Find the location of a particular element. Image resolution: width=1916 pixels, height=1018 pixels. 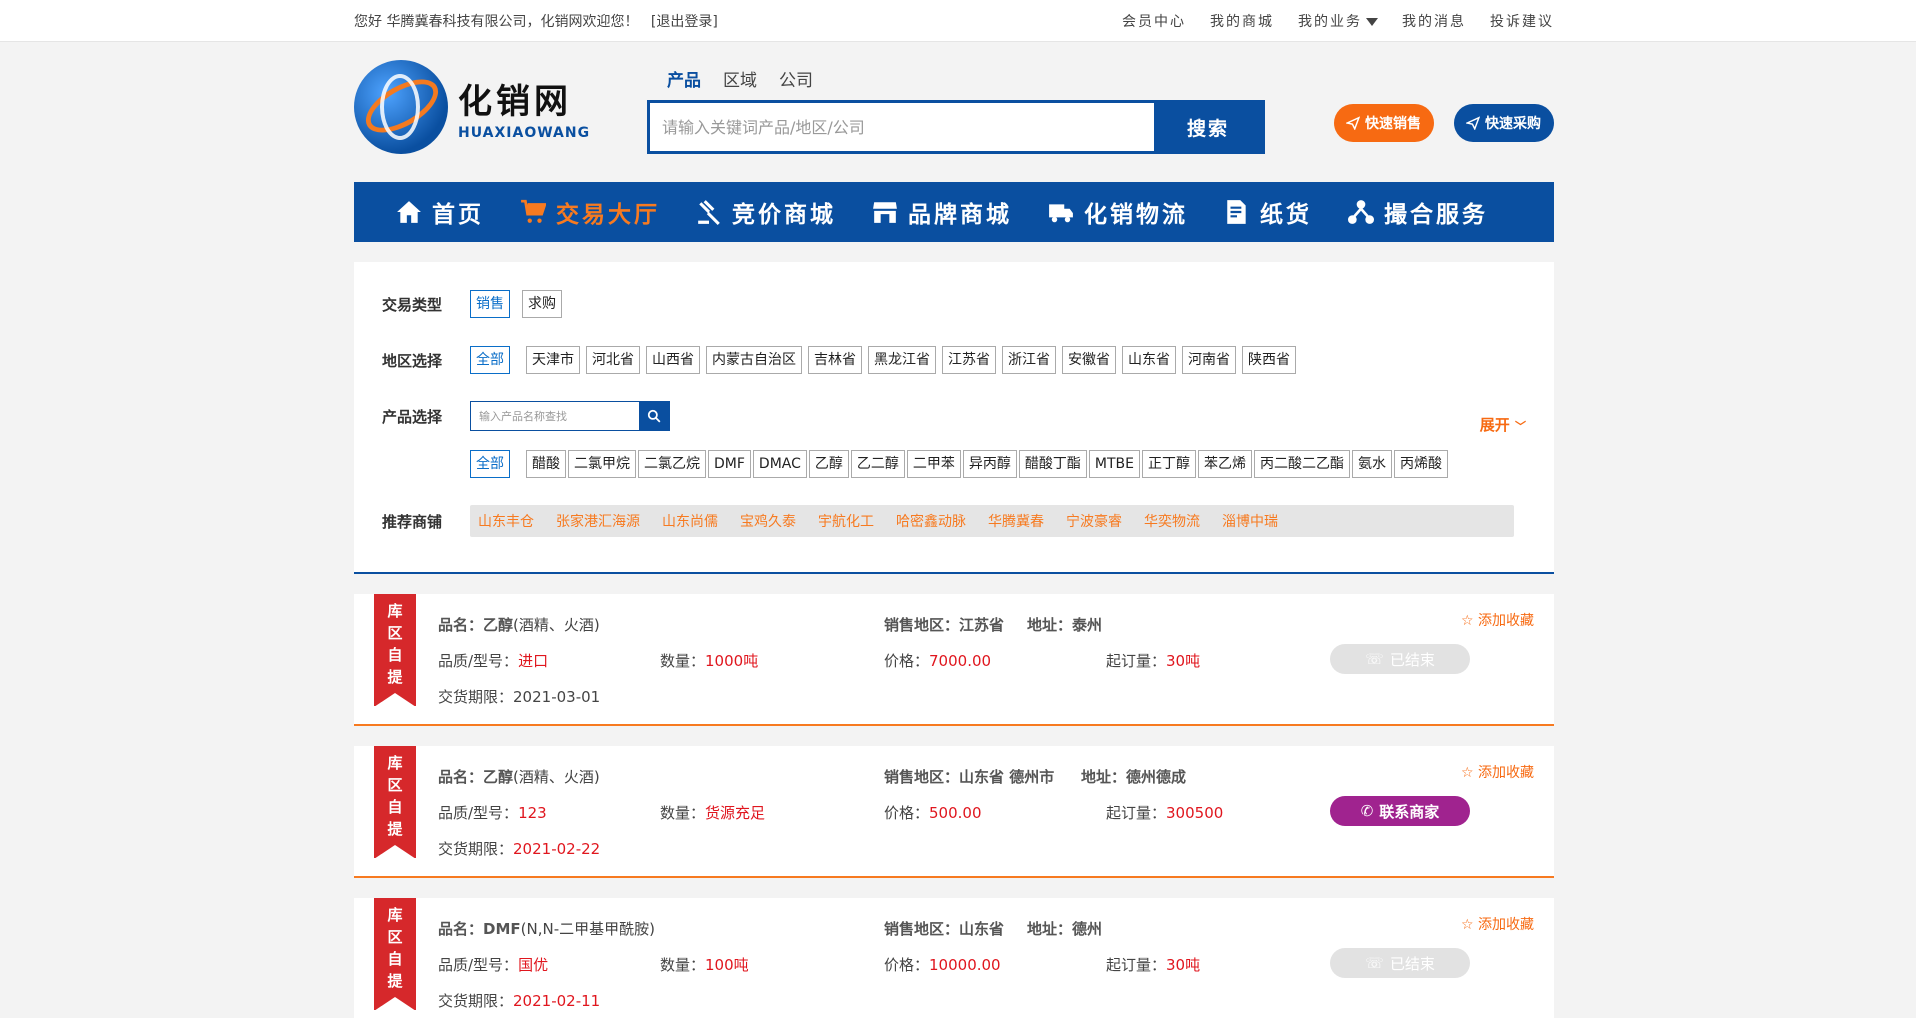

search-tab-product: 产品 is located at coordinates (684, 79).